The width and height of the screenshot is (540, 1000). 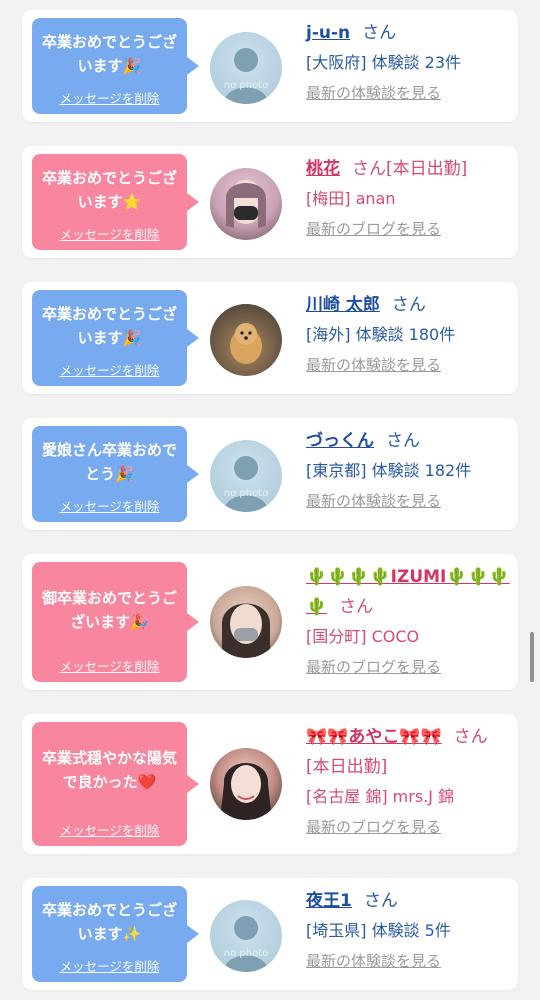 What do you see at coordinates (351, 198) in the screenshot?
I see `user-detail: [梅田] anan` at bounding box center [351, 198].